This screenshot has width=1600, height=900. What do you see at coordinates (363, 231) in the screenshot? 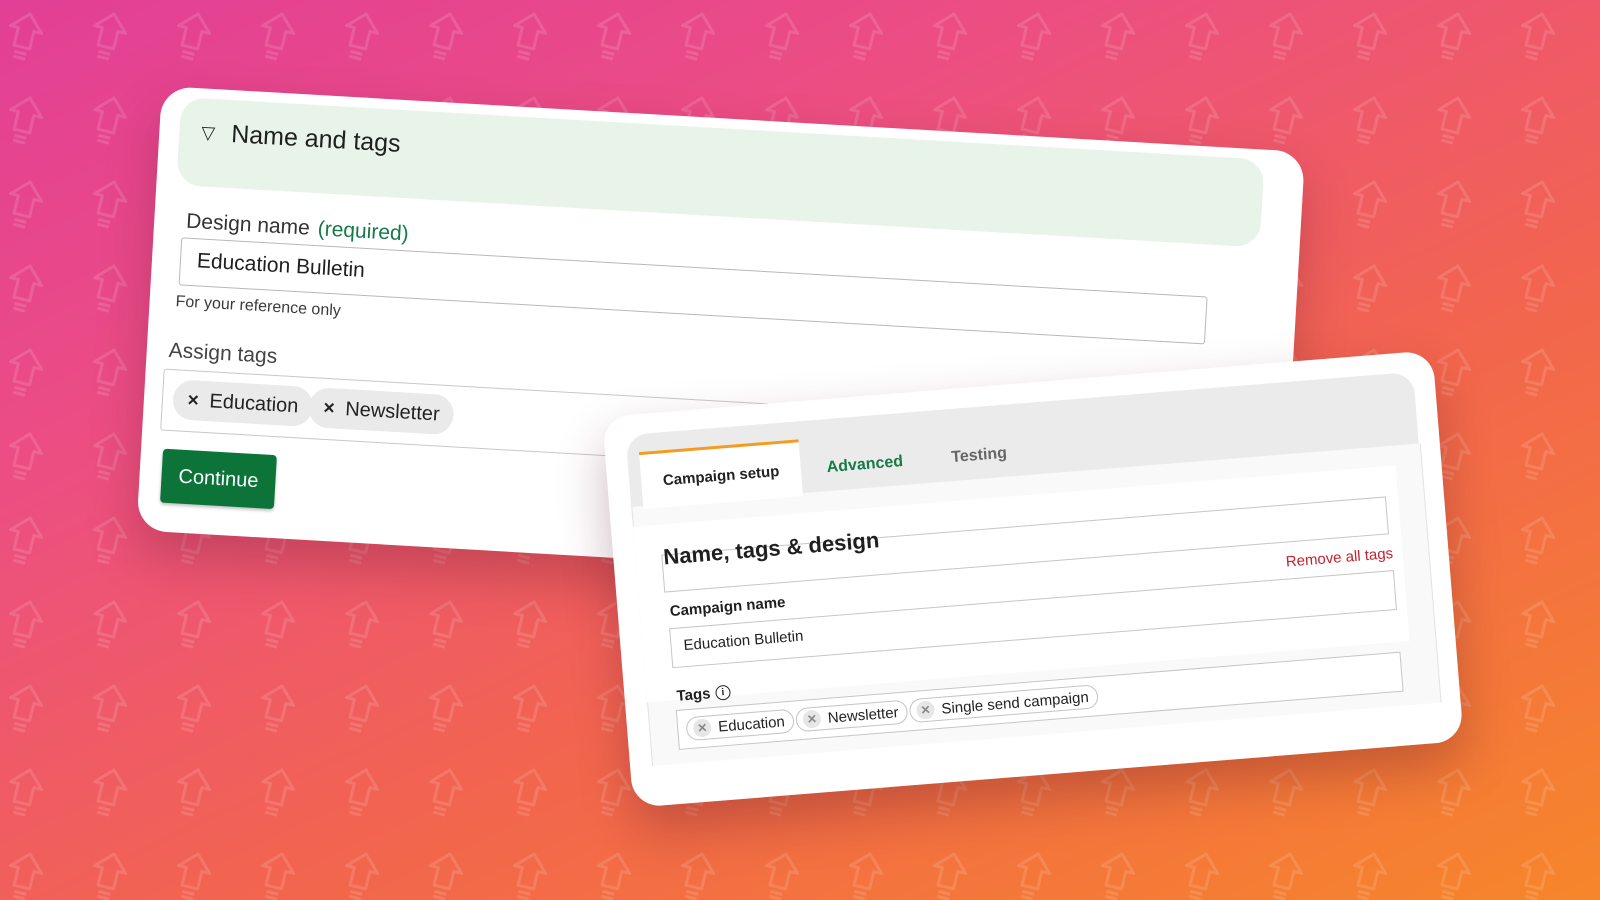
I see `required-indicator: (required)` at bounding box center [363, 231].